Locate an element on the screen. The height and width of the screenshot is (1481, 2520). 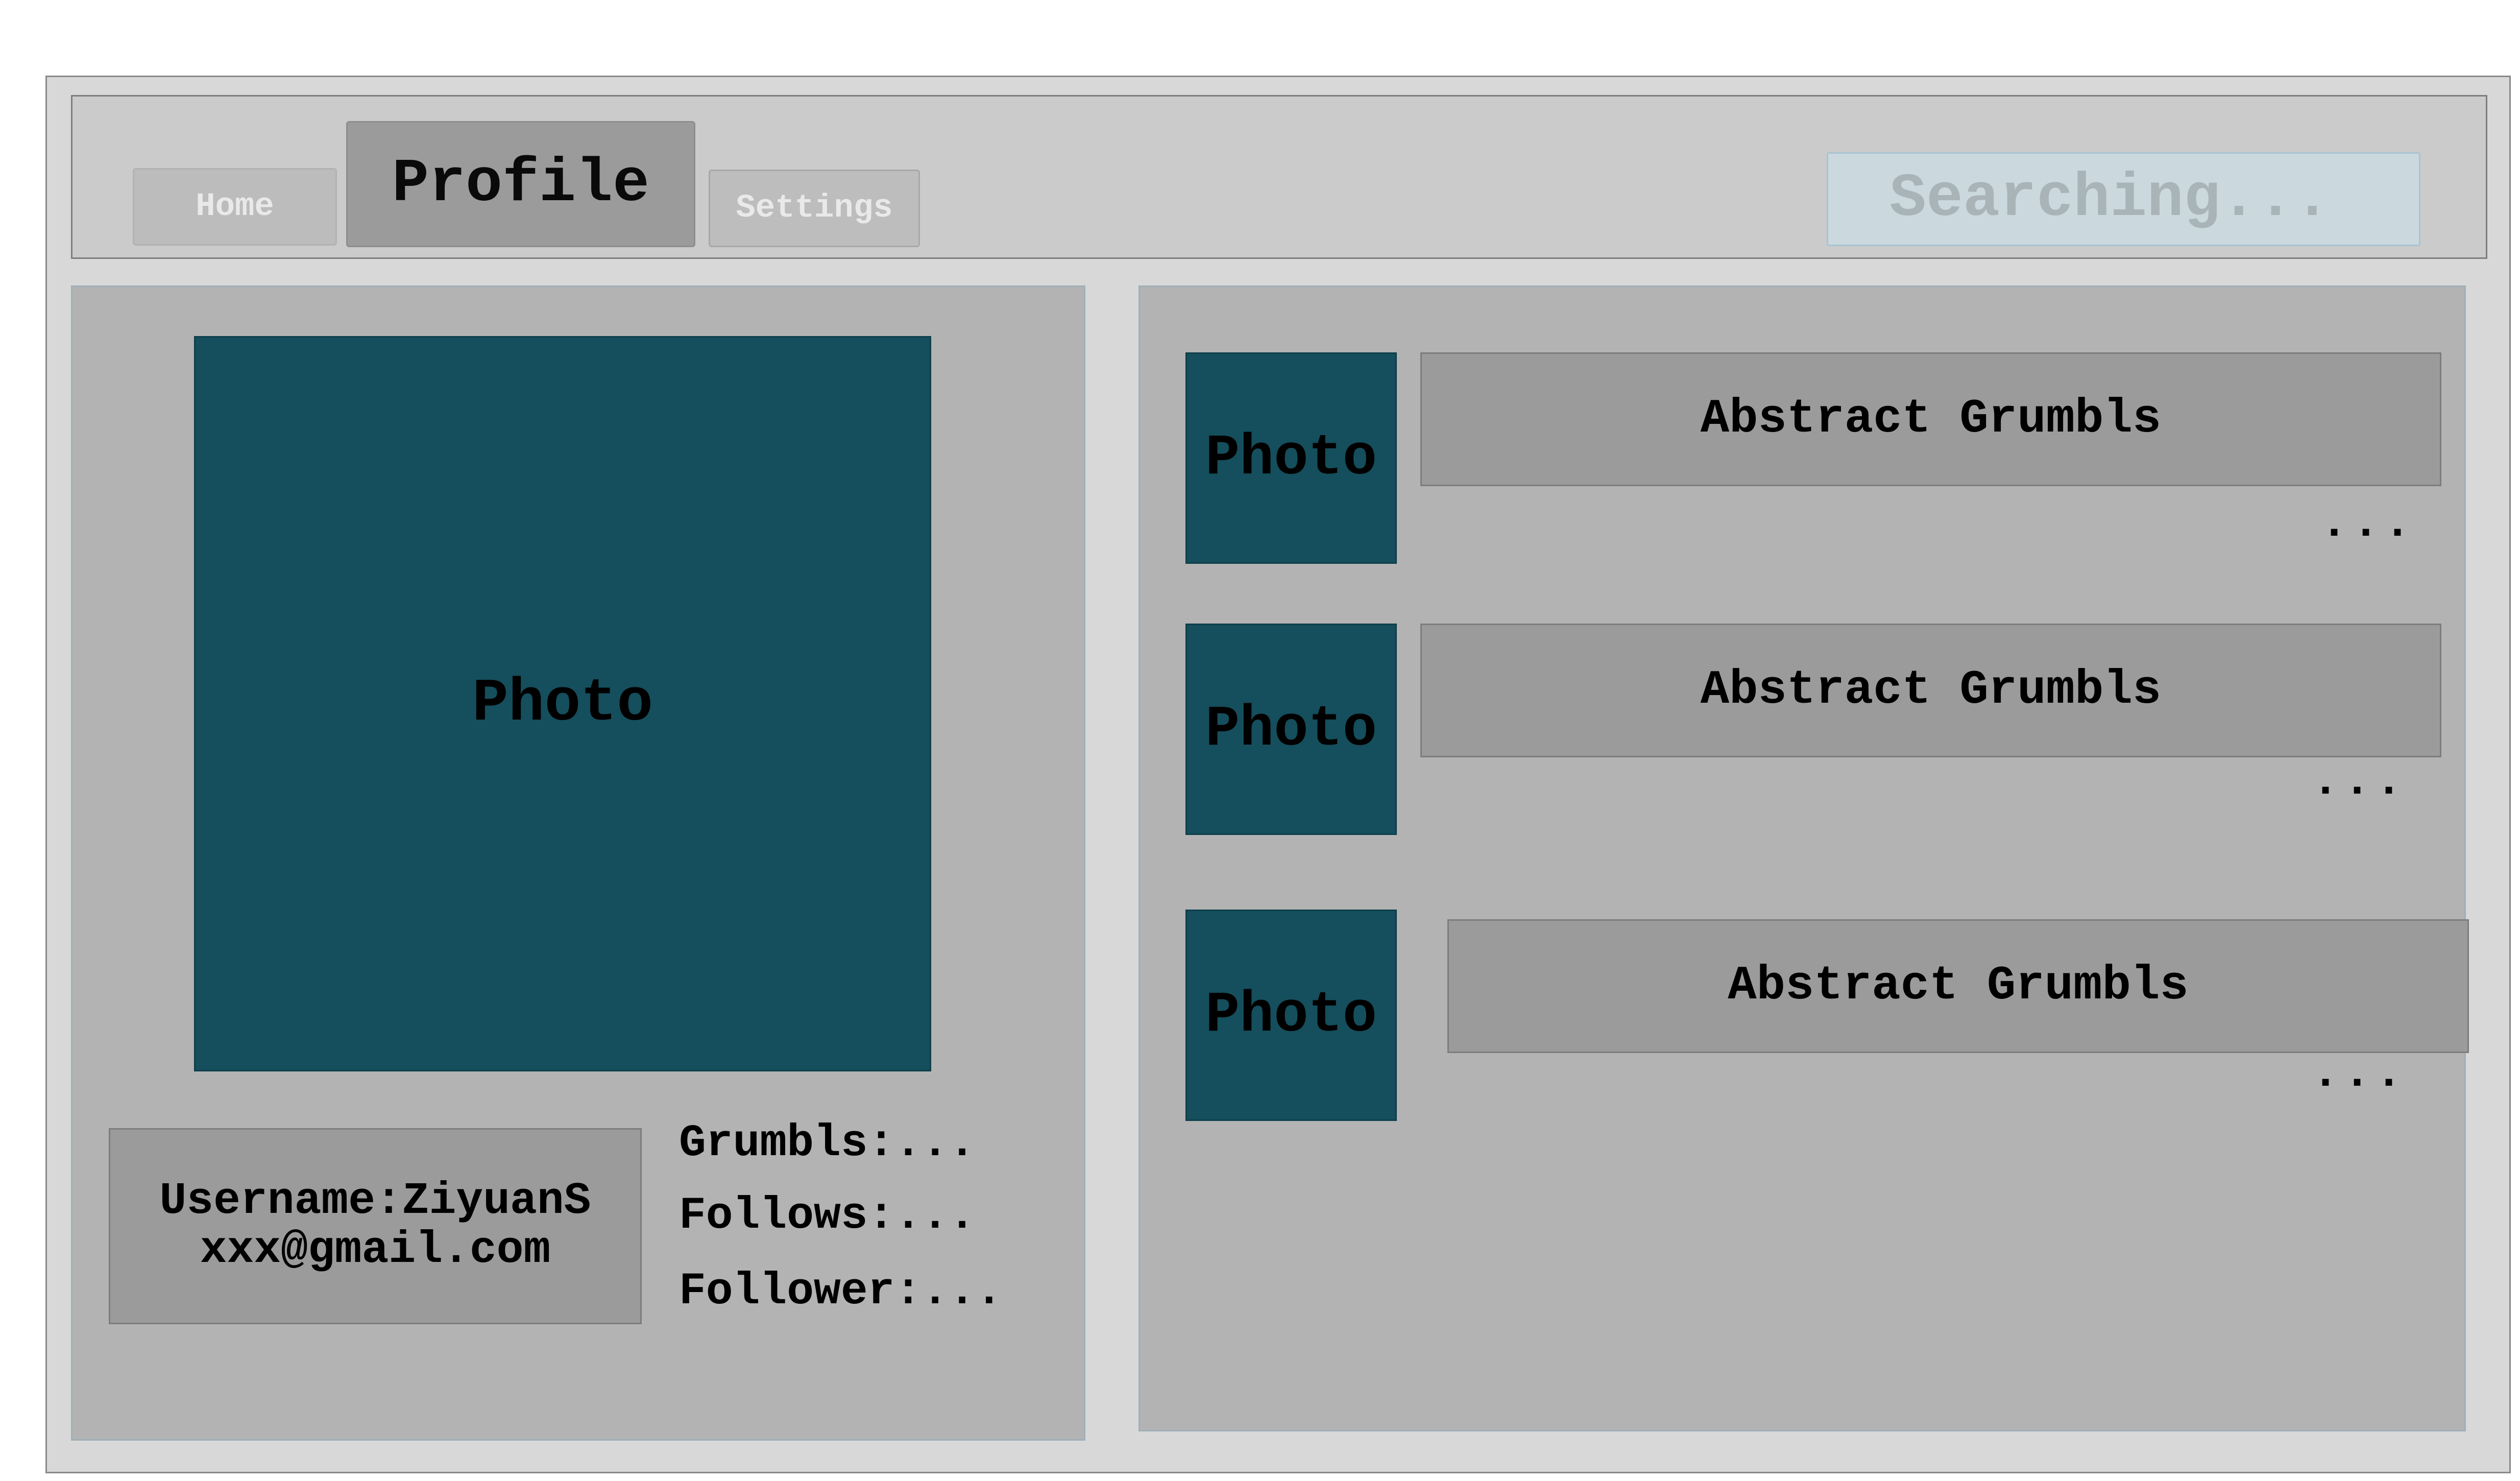
search-input is located at coordinates (2123, 199).